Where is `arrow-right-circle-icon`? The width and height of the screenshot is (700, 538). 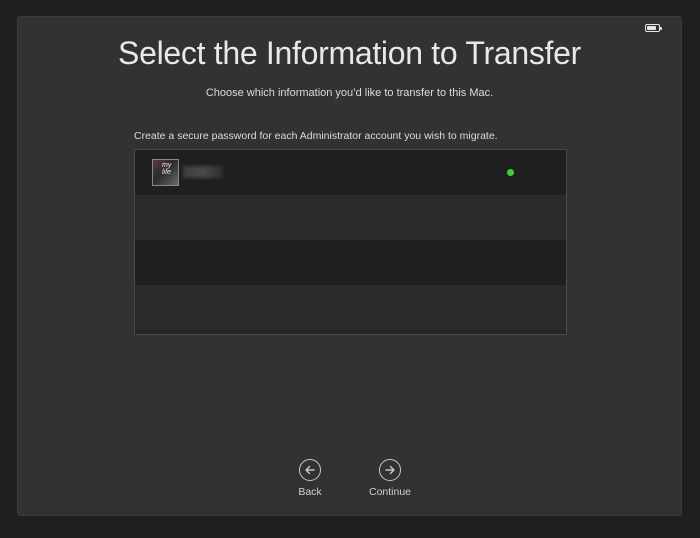 arrow-right-circle-icon is located at coordinates (390, 470).